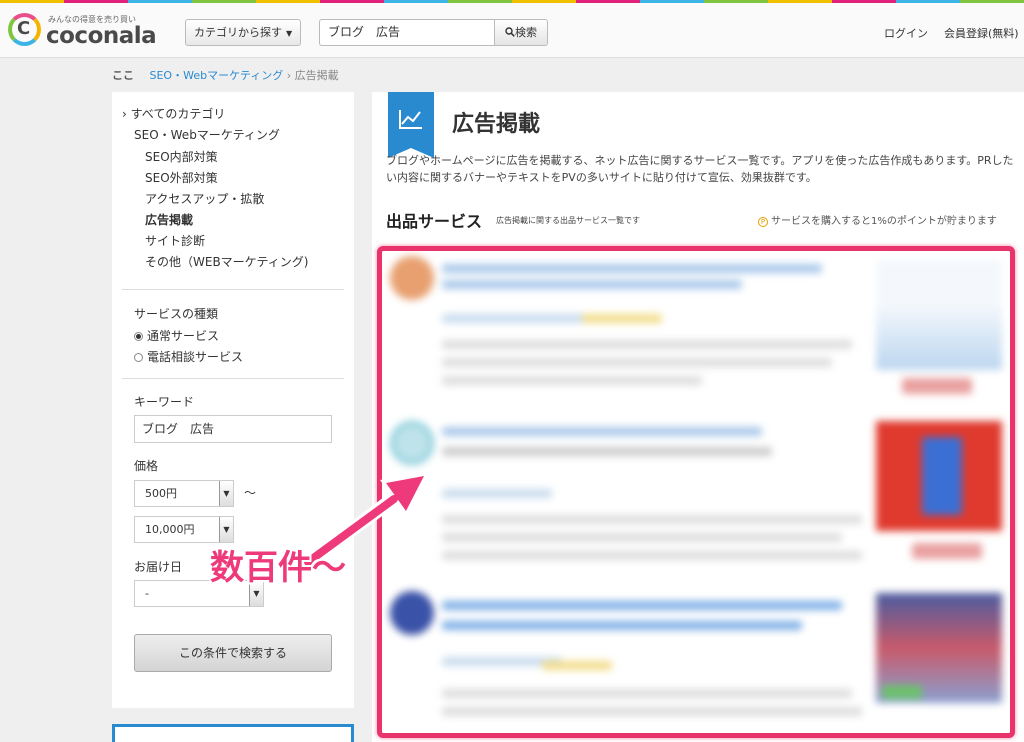 The image size is (1024, 742). Describe the element at coordinates (24, 29) in the screenshot. I see `logo-mark-icon: C` at that location.